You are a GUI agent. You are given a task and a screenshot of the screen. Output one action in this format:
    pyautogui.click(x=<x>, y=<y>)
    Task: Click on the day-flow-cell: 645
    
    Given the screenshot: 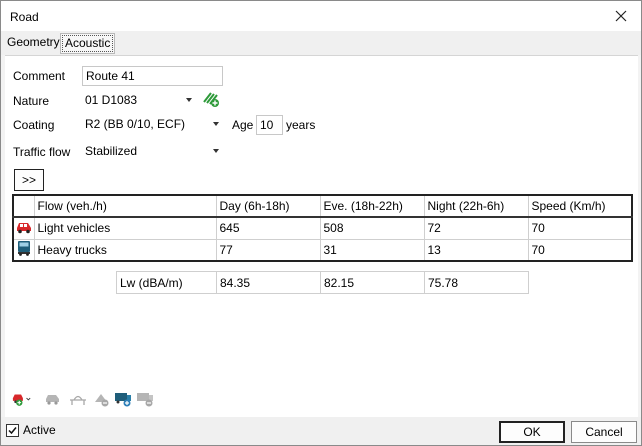 What is the action you would take?
    pyautogui.click(x=268, y=228)
    